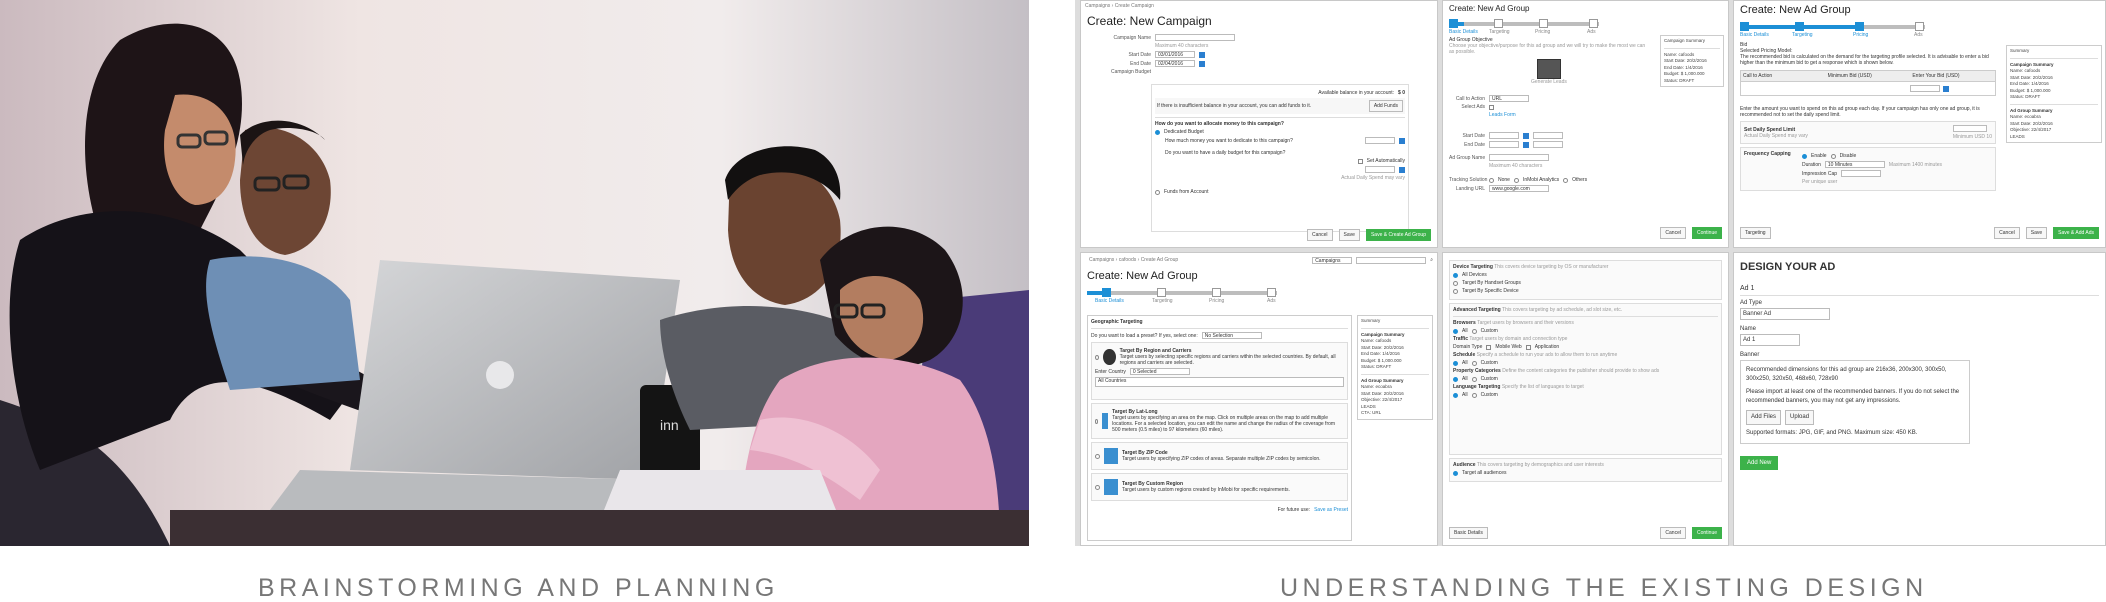 Image resolution: width=2106 pixels, height=602 pixels. I want to click on schedule-custom-radio, so click(1474, 363).